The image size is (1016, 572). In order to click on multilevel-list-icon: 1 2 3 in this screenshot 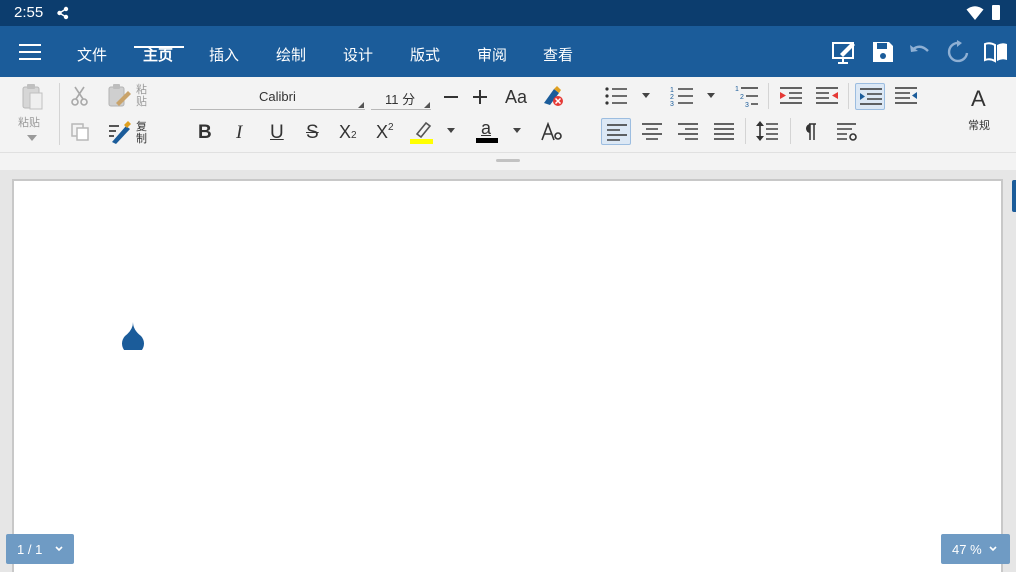, I will do `click(747, 96)`.